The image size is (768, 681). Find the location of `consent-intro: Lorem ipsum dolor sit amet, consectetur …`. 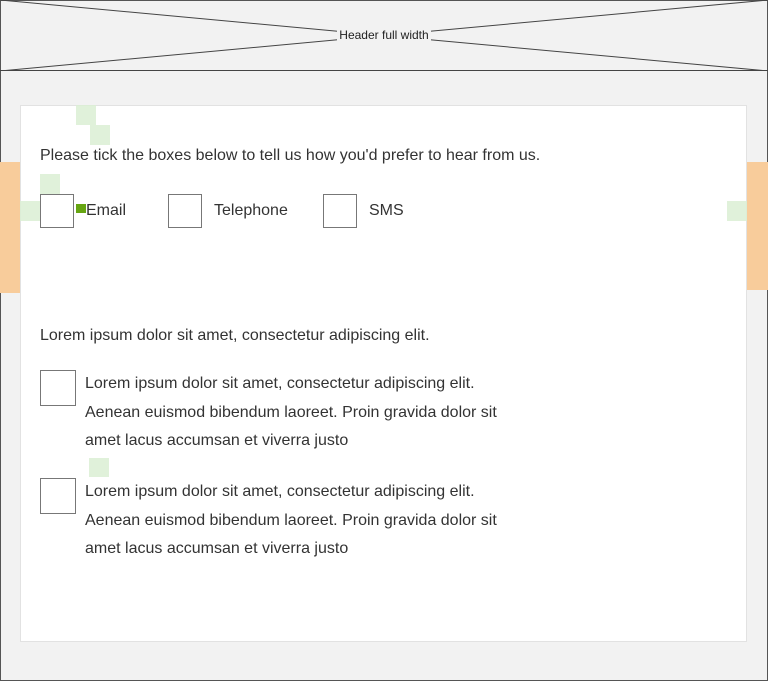

consent-intro: Lorem ipsum dolor sit amet, consectetur … is located at coordinates (235, 335).